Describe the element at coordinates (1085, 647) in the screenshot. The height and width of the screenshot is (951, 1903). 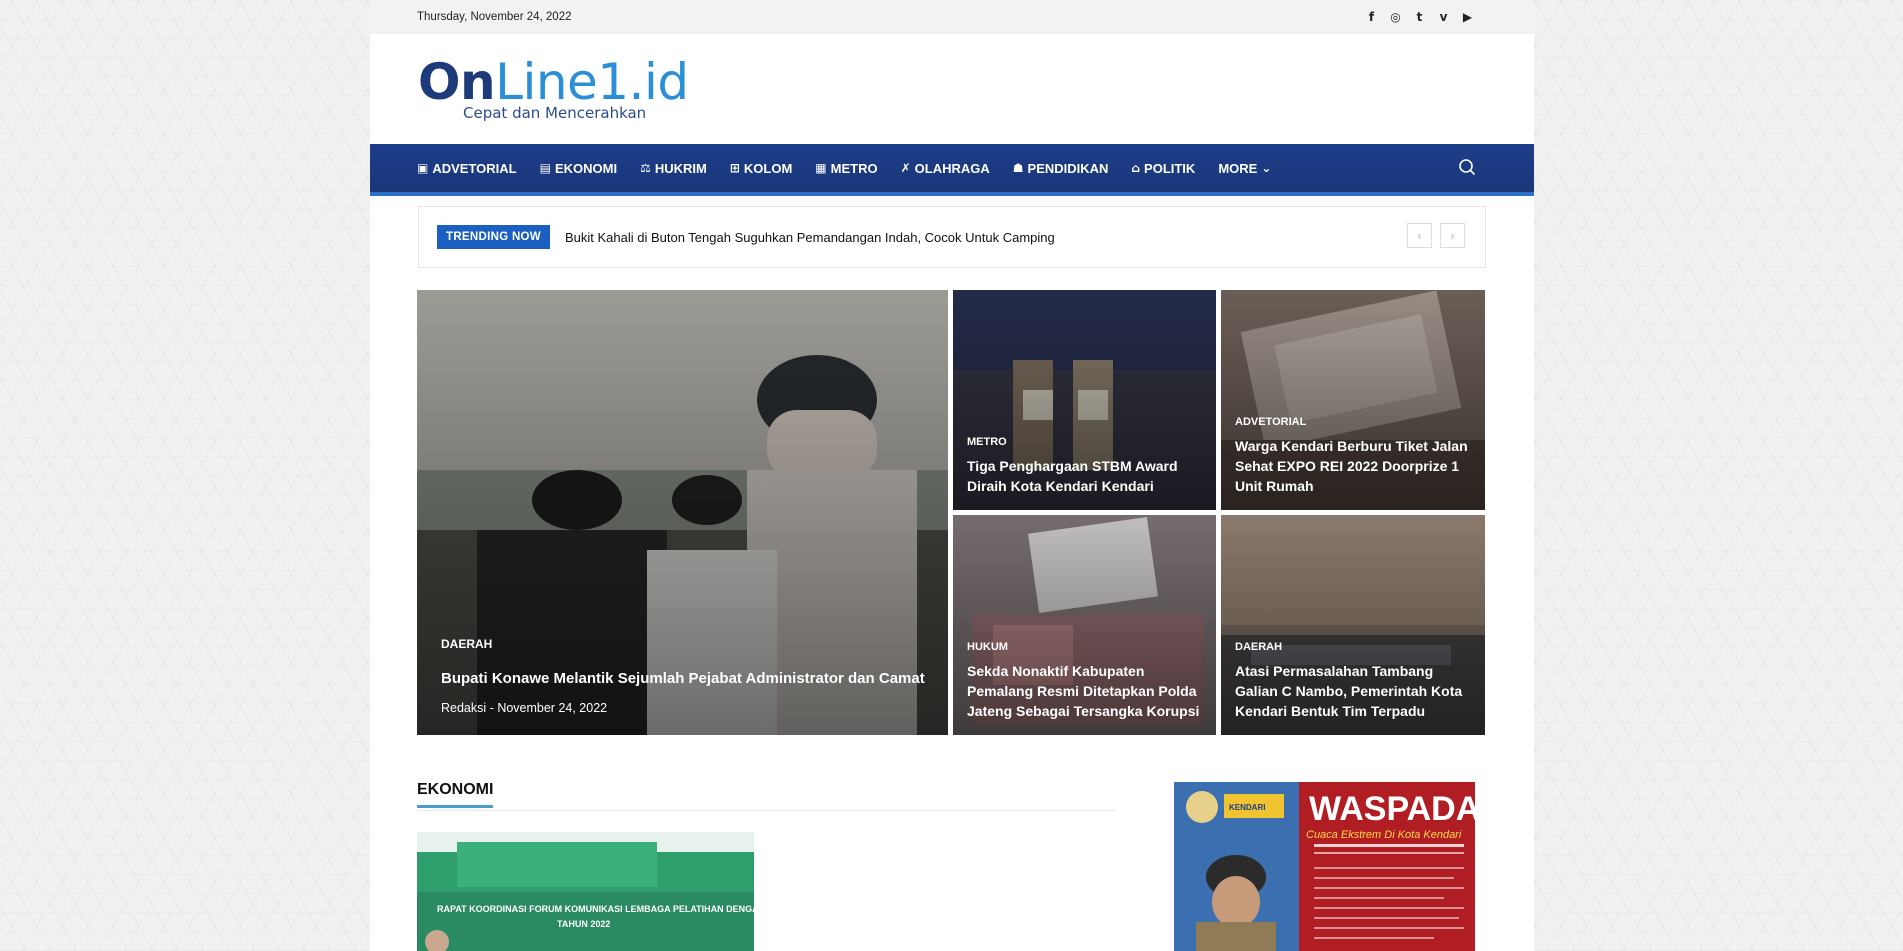
I see `category-label: HUKUM` at that location.